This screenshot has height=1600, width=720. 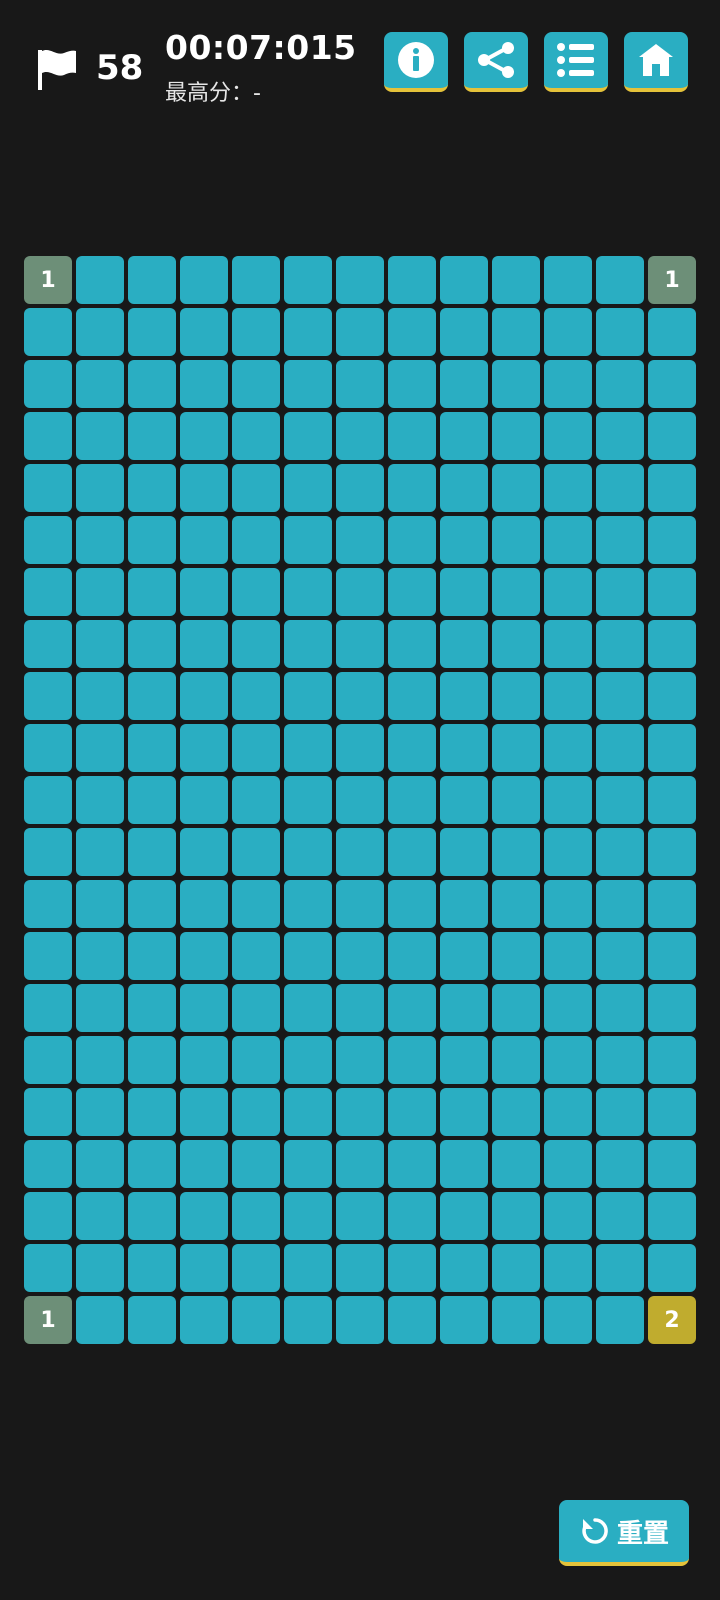 What do you see at coordinates (48, 1320) in the screenshot?
I see `revealed-cell: 1` at bounding box center [48, 1320].